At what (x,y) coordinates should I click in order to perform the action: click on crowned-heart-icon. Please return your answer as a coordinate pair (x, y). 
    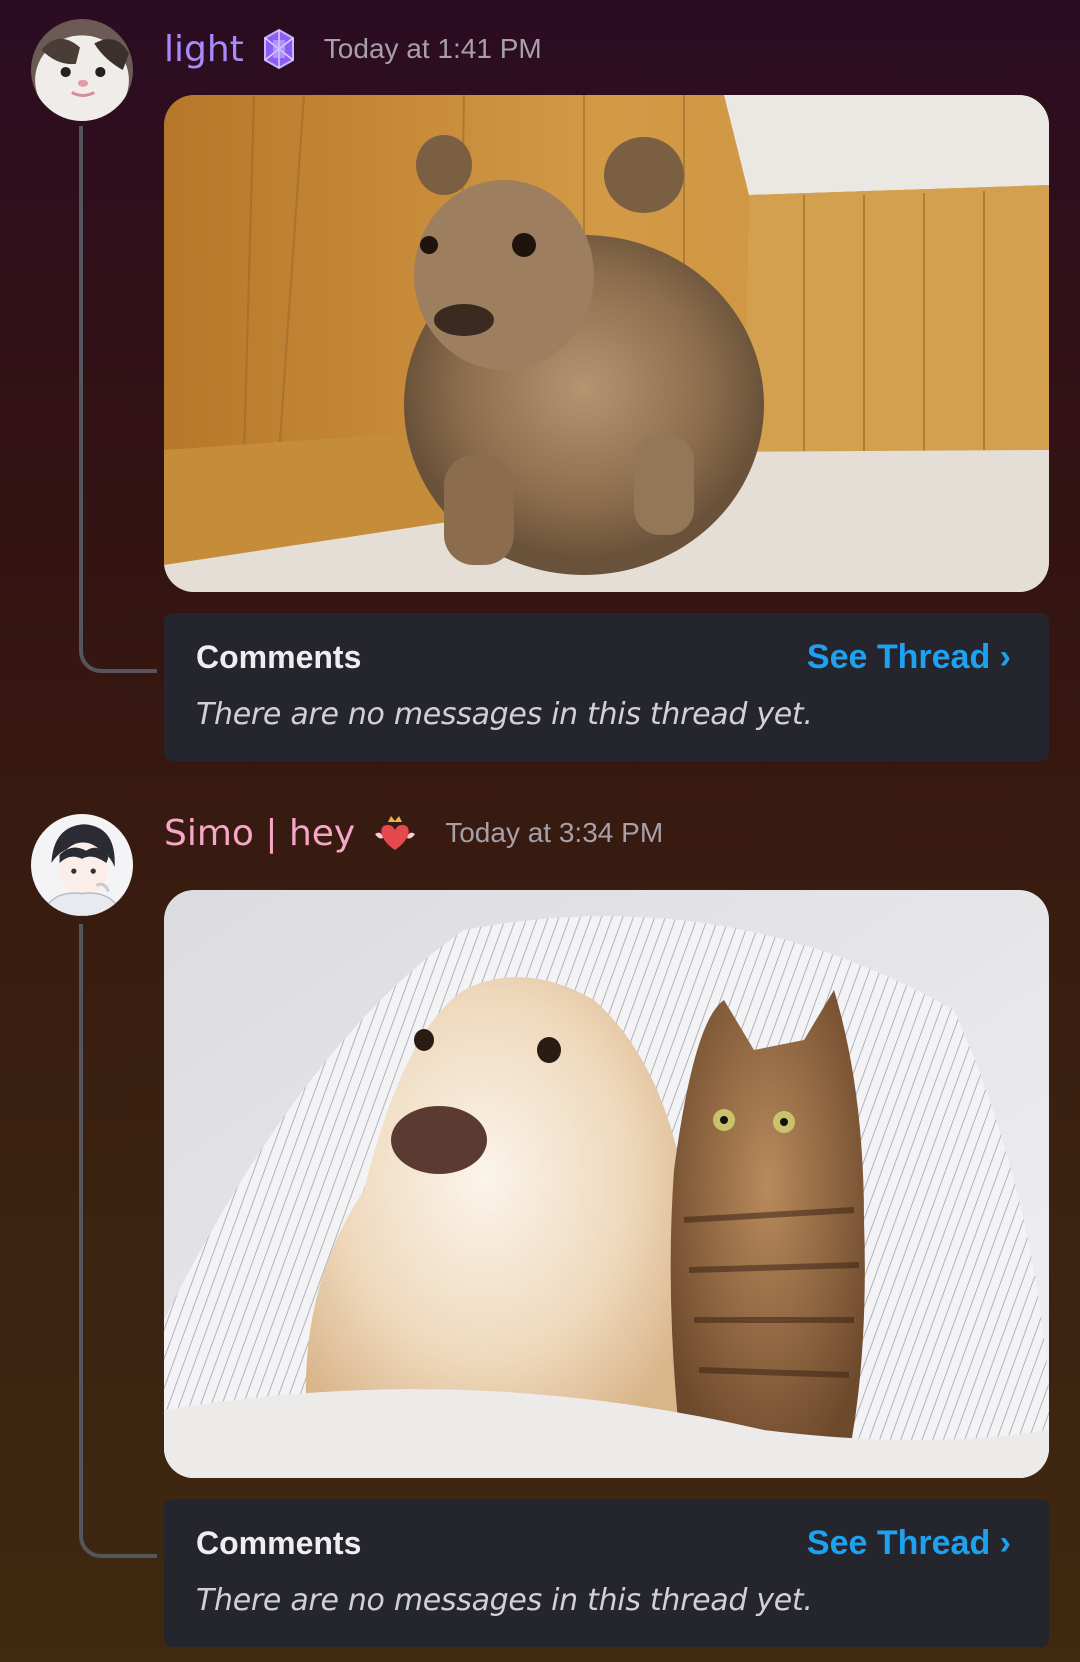
    Looking at the image, I should click on (395, 833).